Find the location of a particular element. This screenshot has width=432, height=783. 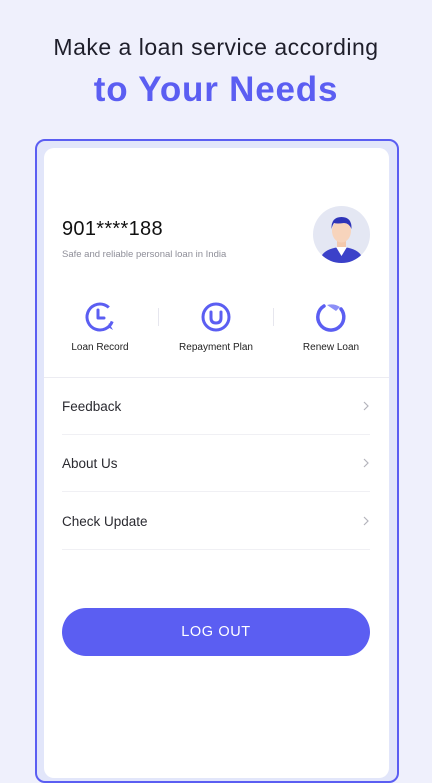

headline-line-1: Make a loan service according is located at coordinates (216, 47).